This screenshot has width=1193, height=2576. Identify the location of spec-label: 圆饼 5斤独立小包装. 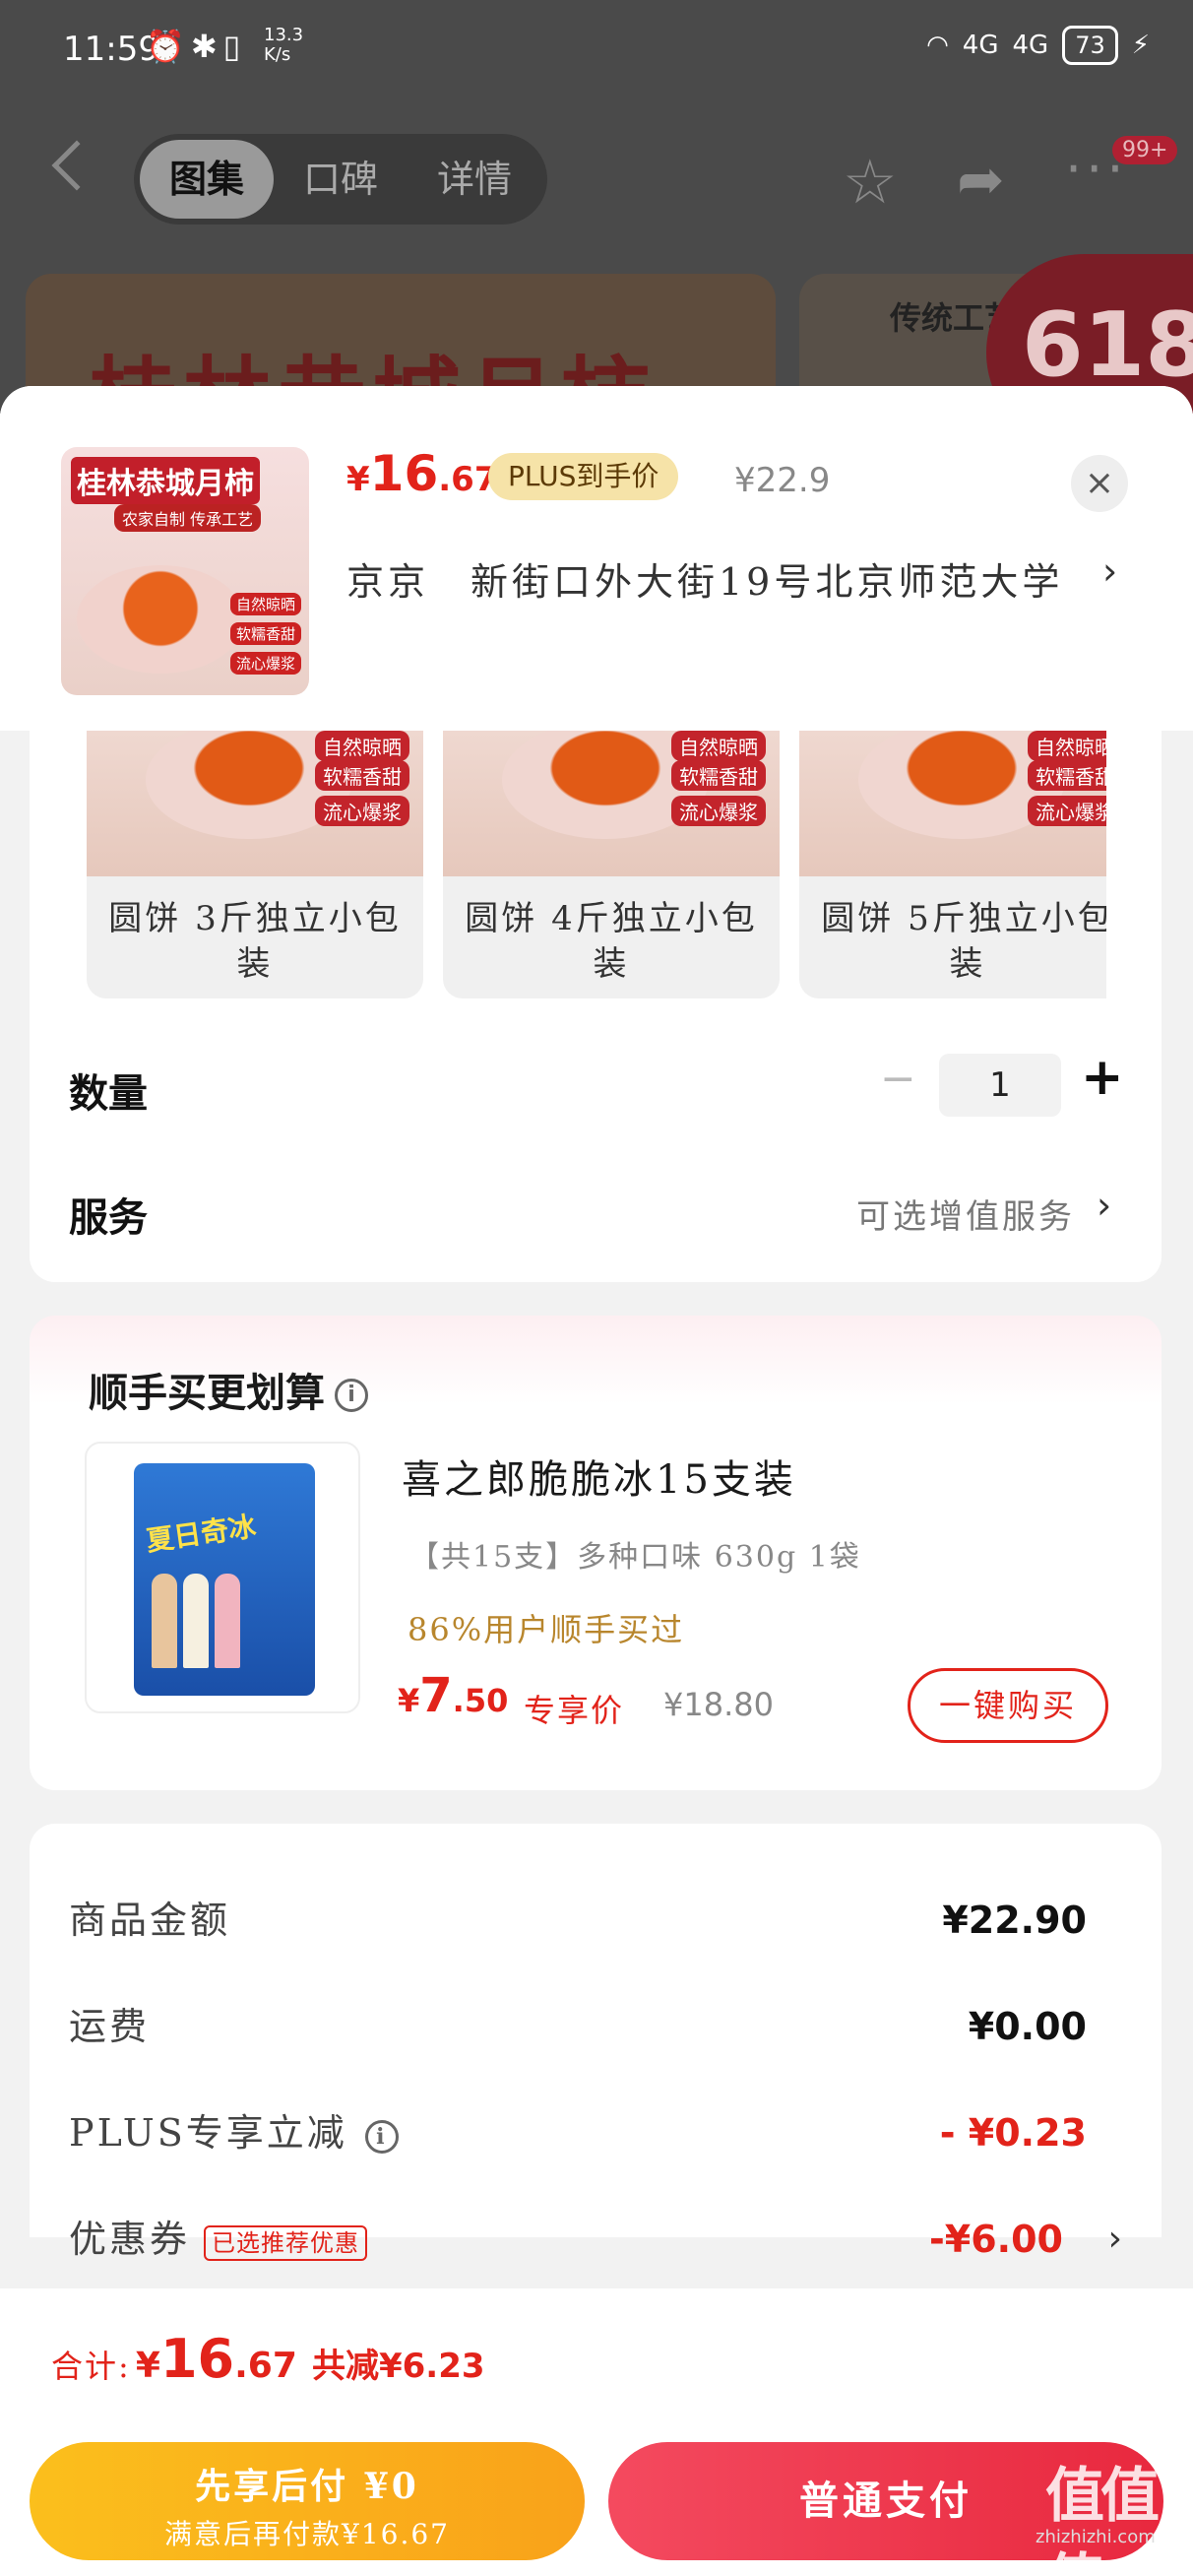
(963, 941).